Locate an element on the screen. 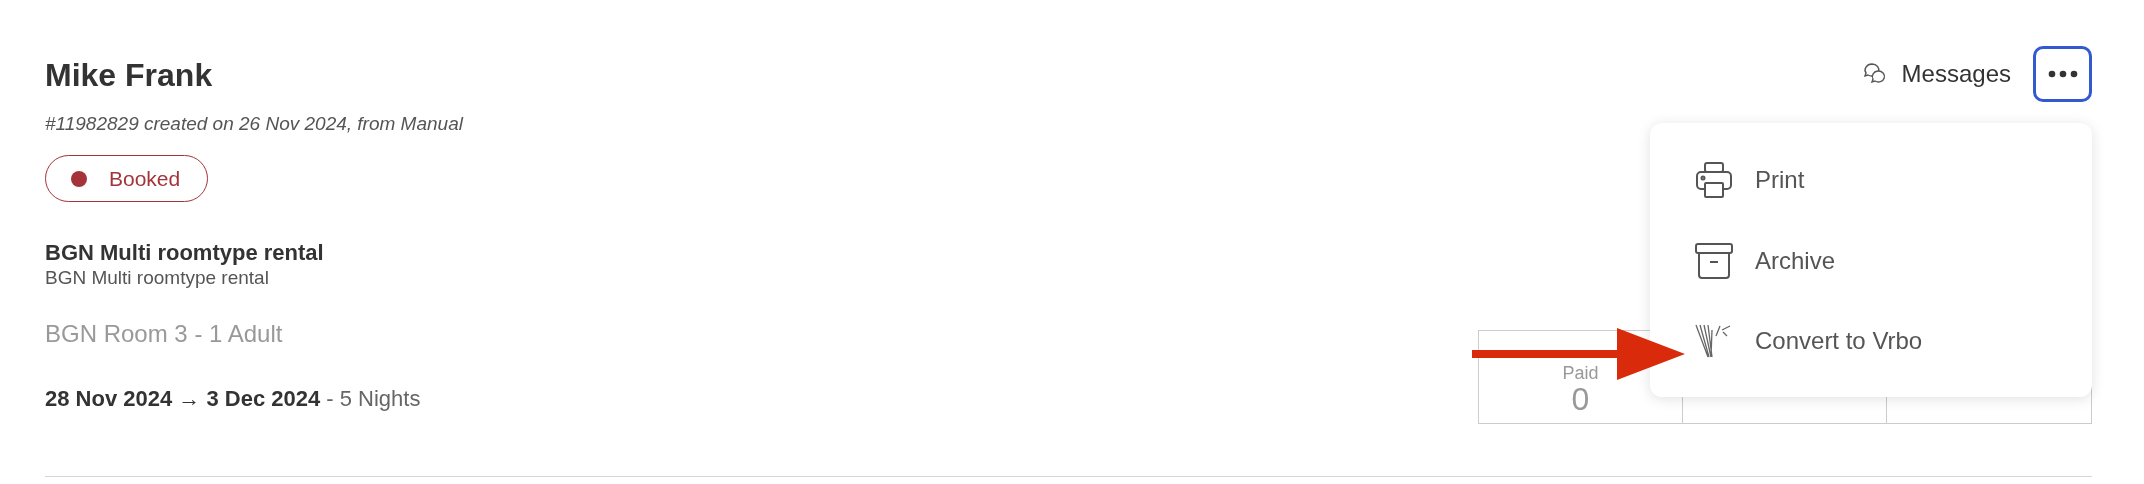 This screenshot has height=484, width=2144. more-icon is located at coordinates (2062, 74).